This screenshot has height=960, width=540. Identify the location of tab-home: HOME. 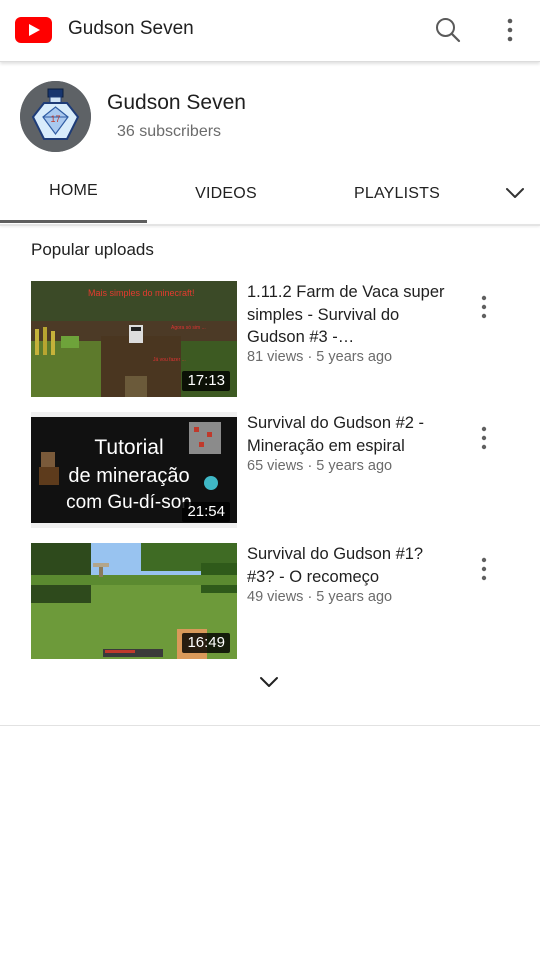
(73, 194).